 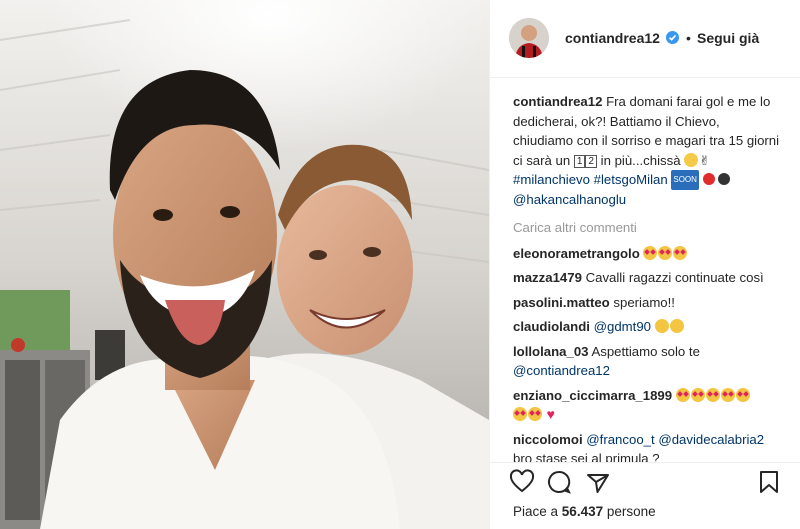 I want to click on comment-item: eleonorametrangolo, so click(x=648, y=254).